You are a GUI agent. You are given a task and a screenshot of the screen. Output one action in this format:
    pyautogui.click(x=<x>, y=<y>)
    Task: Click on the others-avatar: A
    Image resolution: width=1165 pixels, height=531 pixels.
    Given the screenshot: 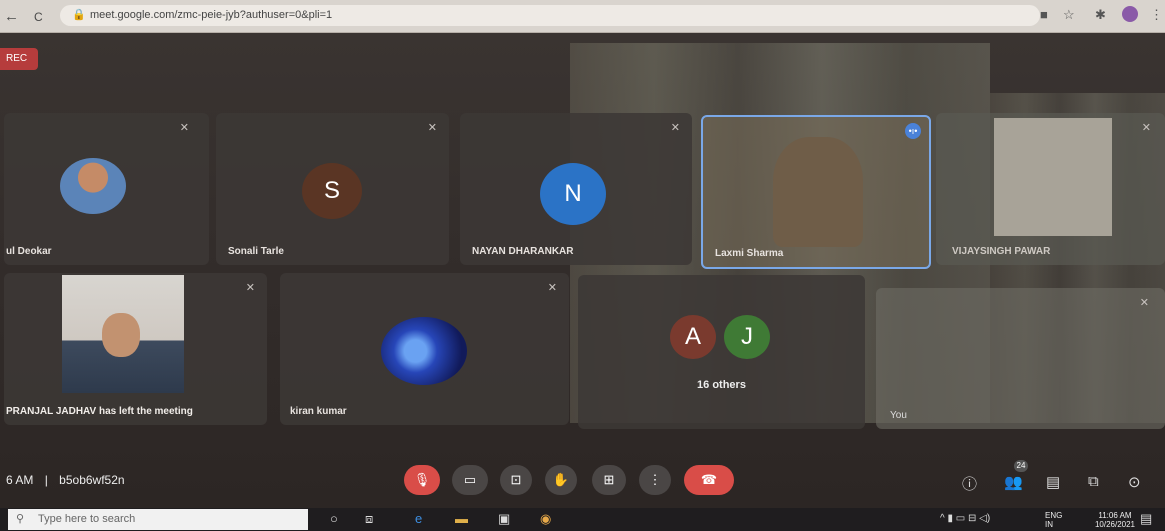 What is the action you would take?
    pyautogui.click(x=693, y=337)
    